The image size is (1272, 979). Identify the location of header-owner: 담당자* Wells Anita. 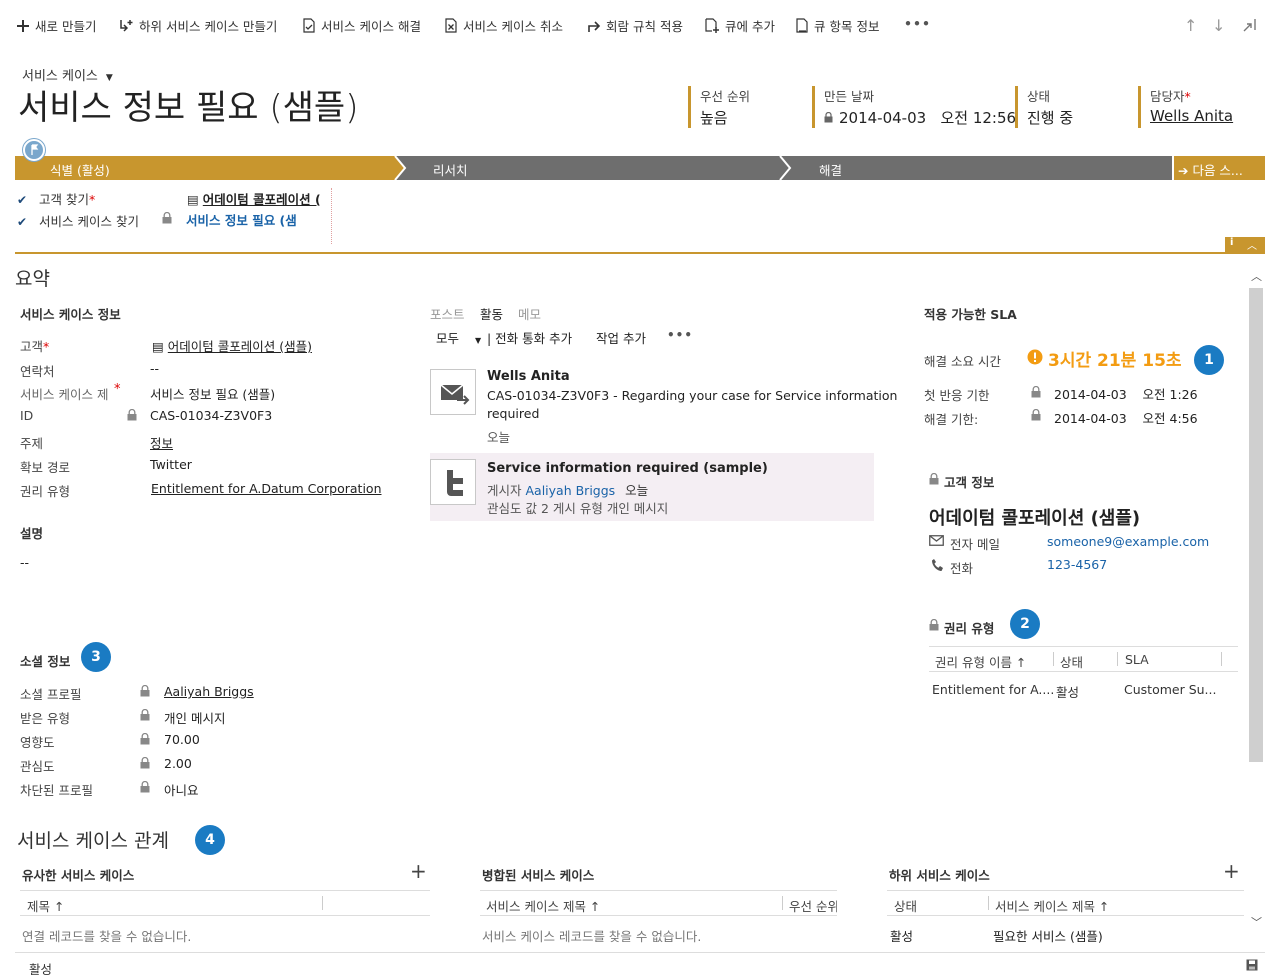
(1198, 107).